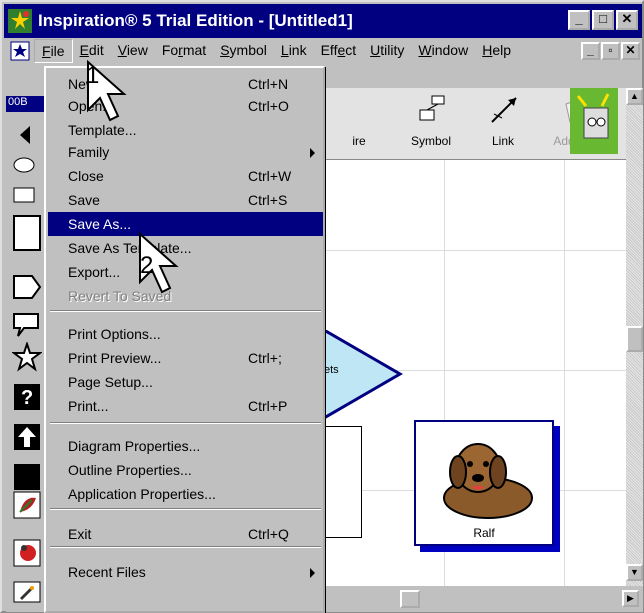 The image size is (644, 613). Describe the element at coordinates (294, 51) in the screenshot. I see `menu-link: Link` at that location.